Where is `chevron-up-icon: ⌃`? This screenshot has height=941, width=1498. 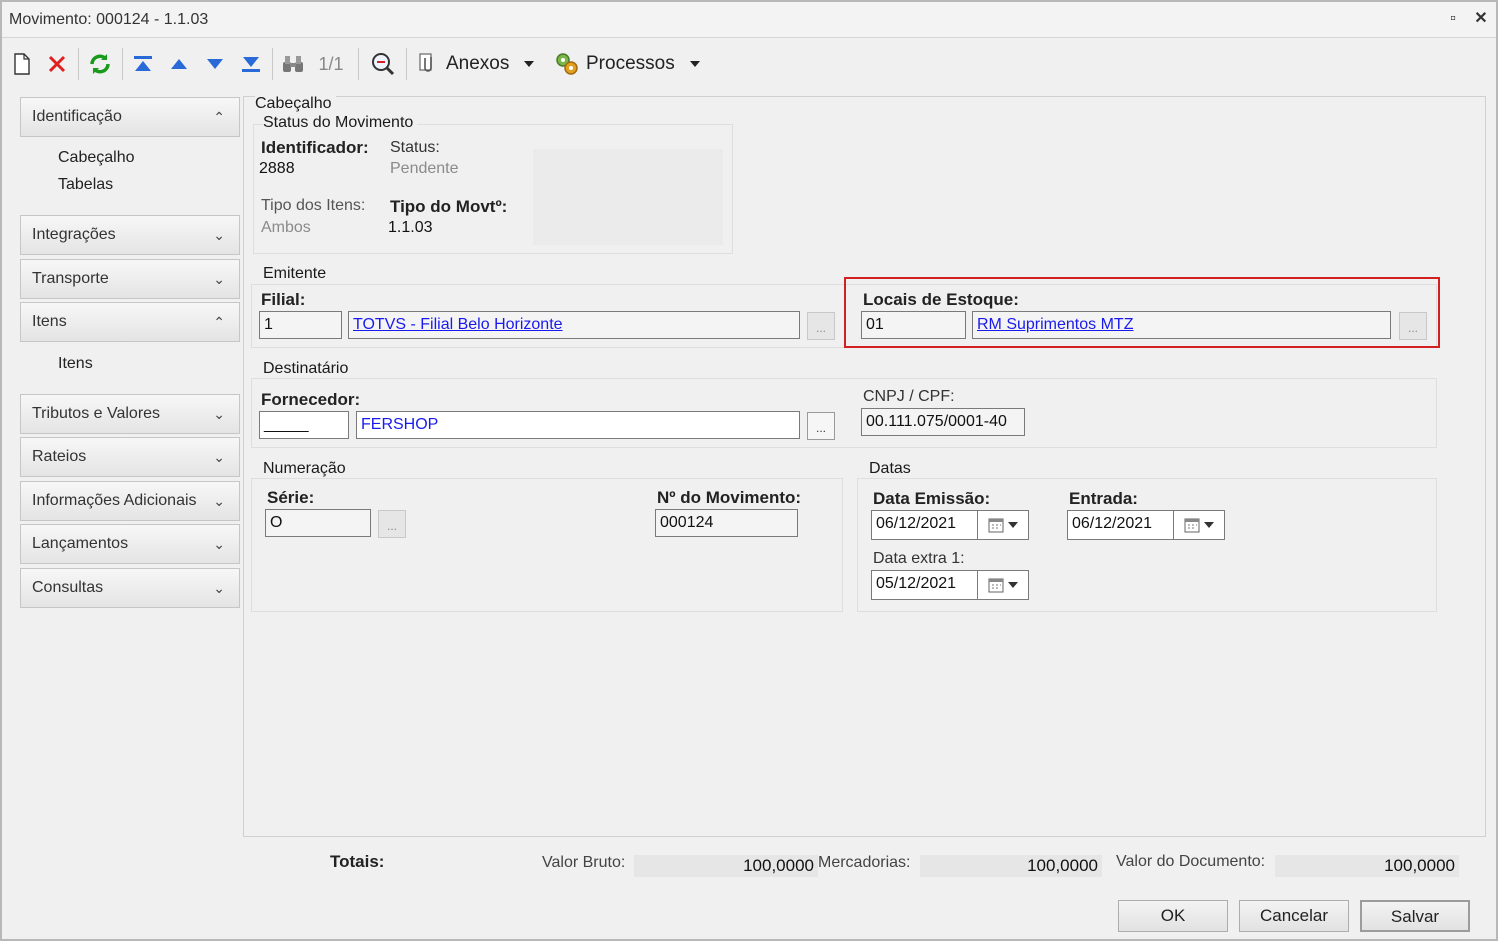
chevron-up-icon: ⌃ is located at coordinates (219, 117).